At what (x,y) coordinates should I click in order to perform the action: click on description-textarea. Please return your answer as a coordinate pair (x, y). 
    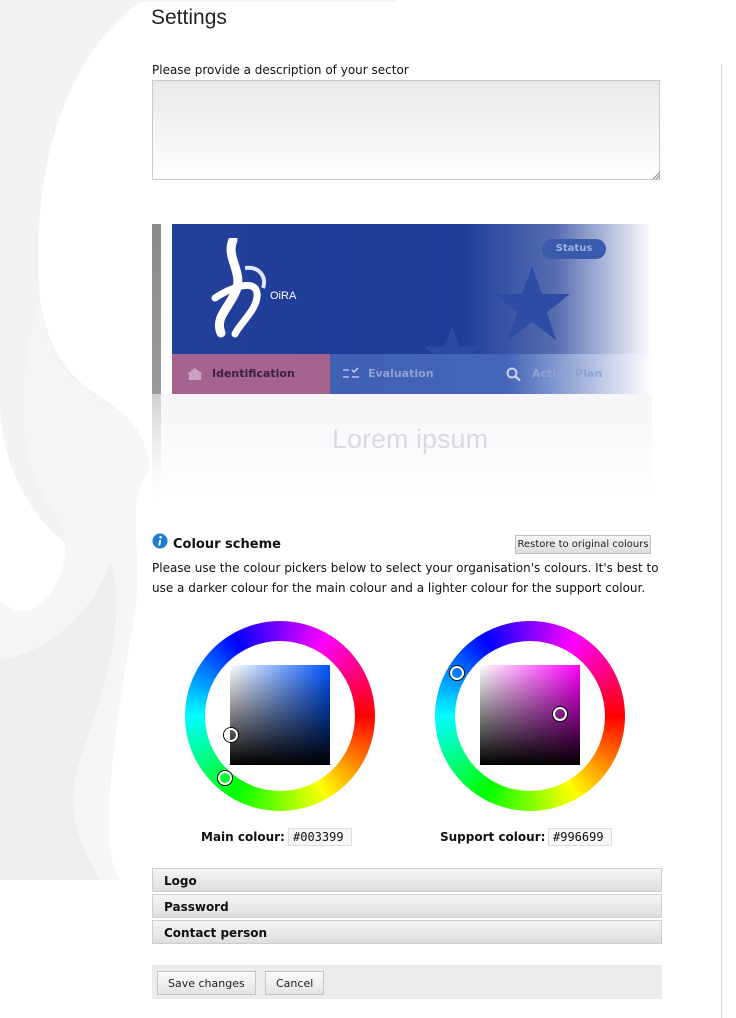
    Looking at the image, I should click on (406, 130).